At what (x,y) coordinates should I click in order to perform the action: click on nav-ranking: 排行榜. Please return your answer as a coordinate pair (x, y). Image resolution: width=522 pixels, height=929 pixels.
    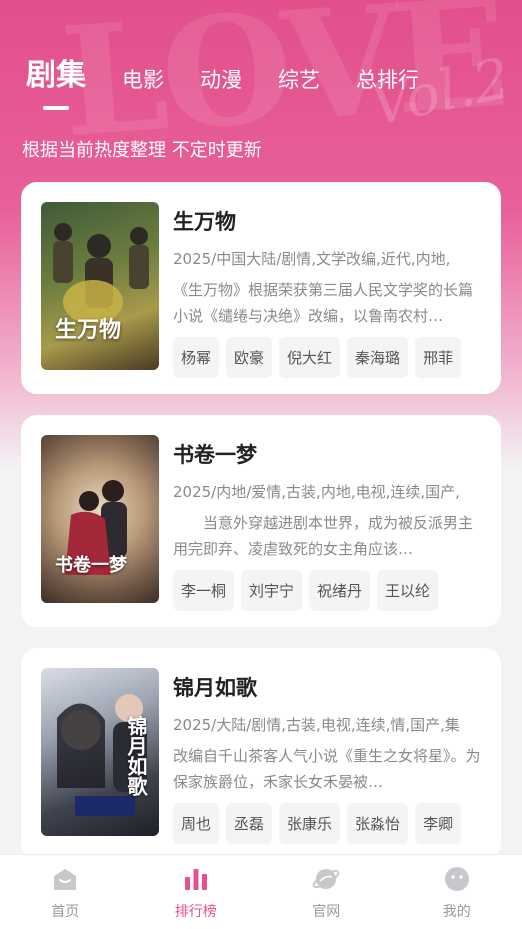
    Looking at the image, I should click on (196, 892).